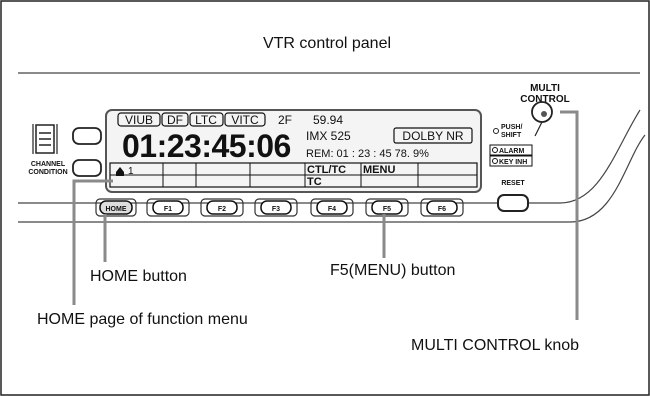 The height and width of the screenshot is (396, 650). I want to click on reset-label: RESET, so click(513, 183).